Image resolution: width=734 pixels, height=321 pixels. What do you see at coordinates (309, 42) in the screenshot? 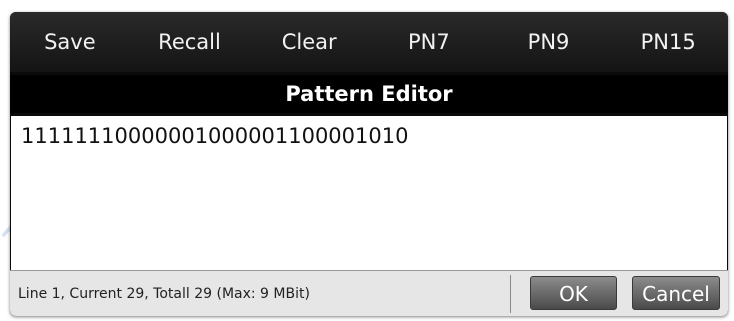
I see `clear-button: Clear` at bounding box center [309, 42].